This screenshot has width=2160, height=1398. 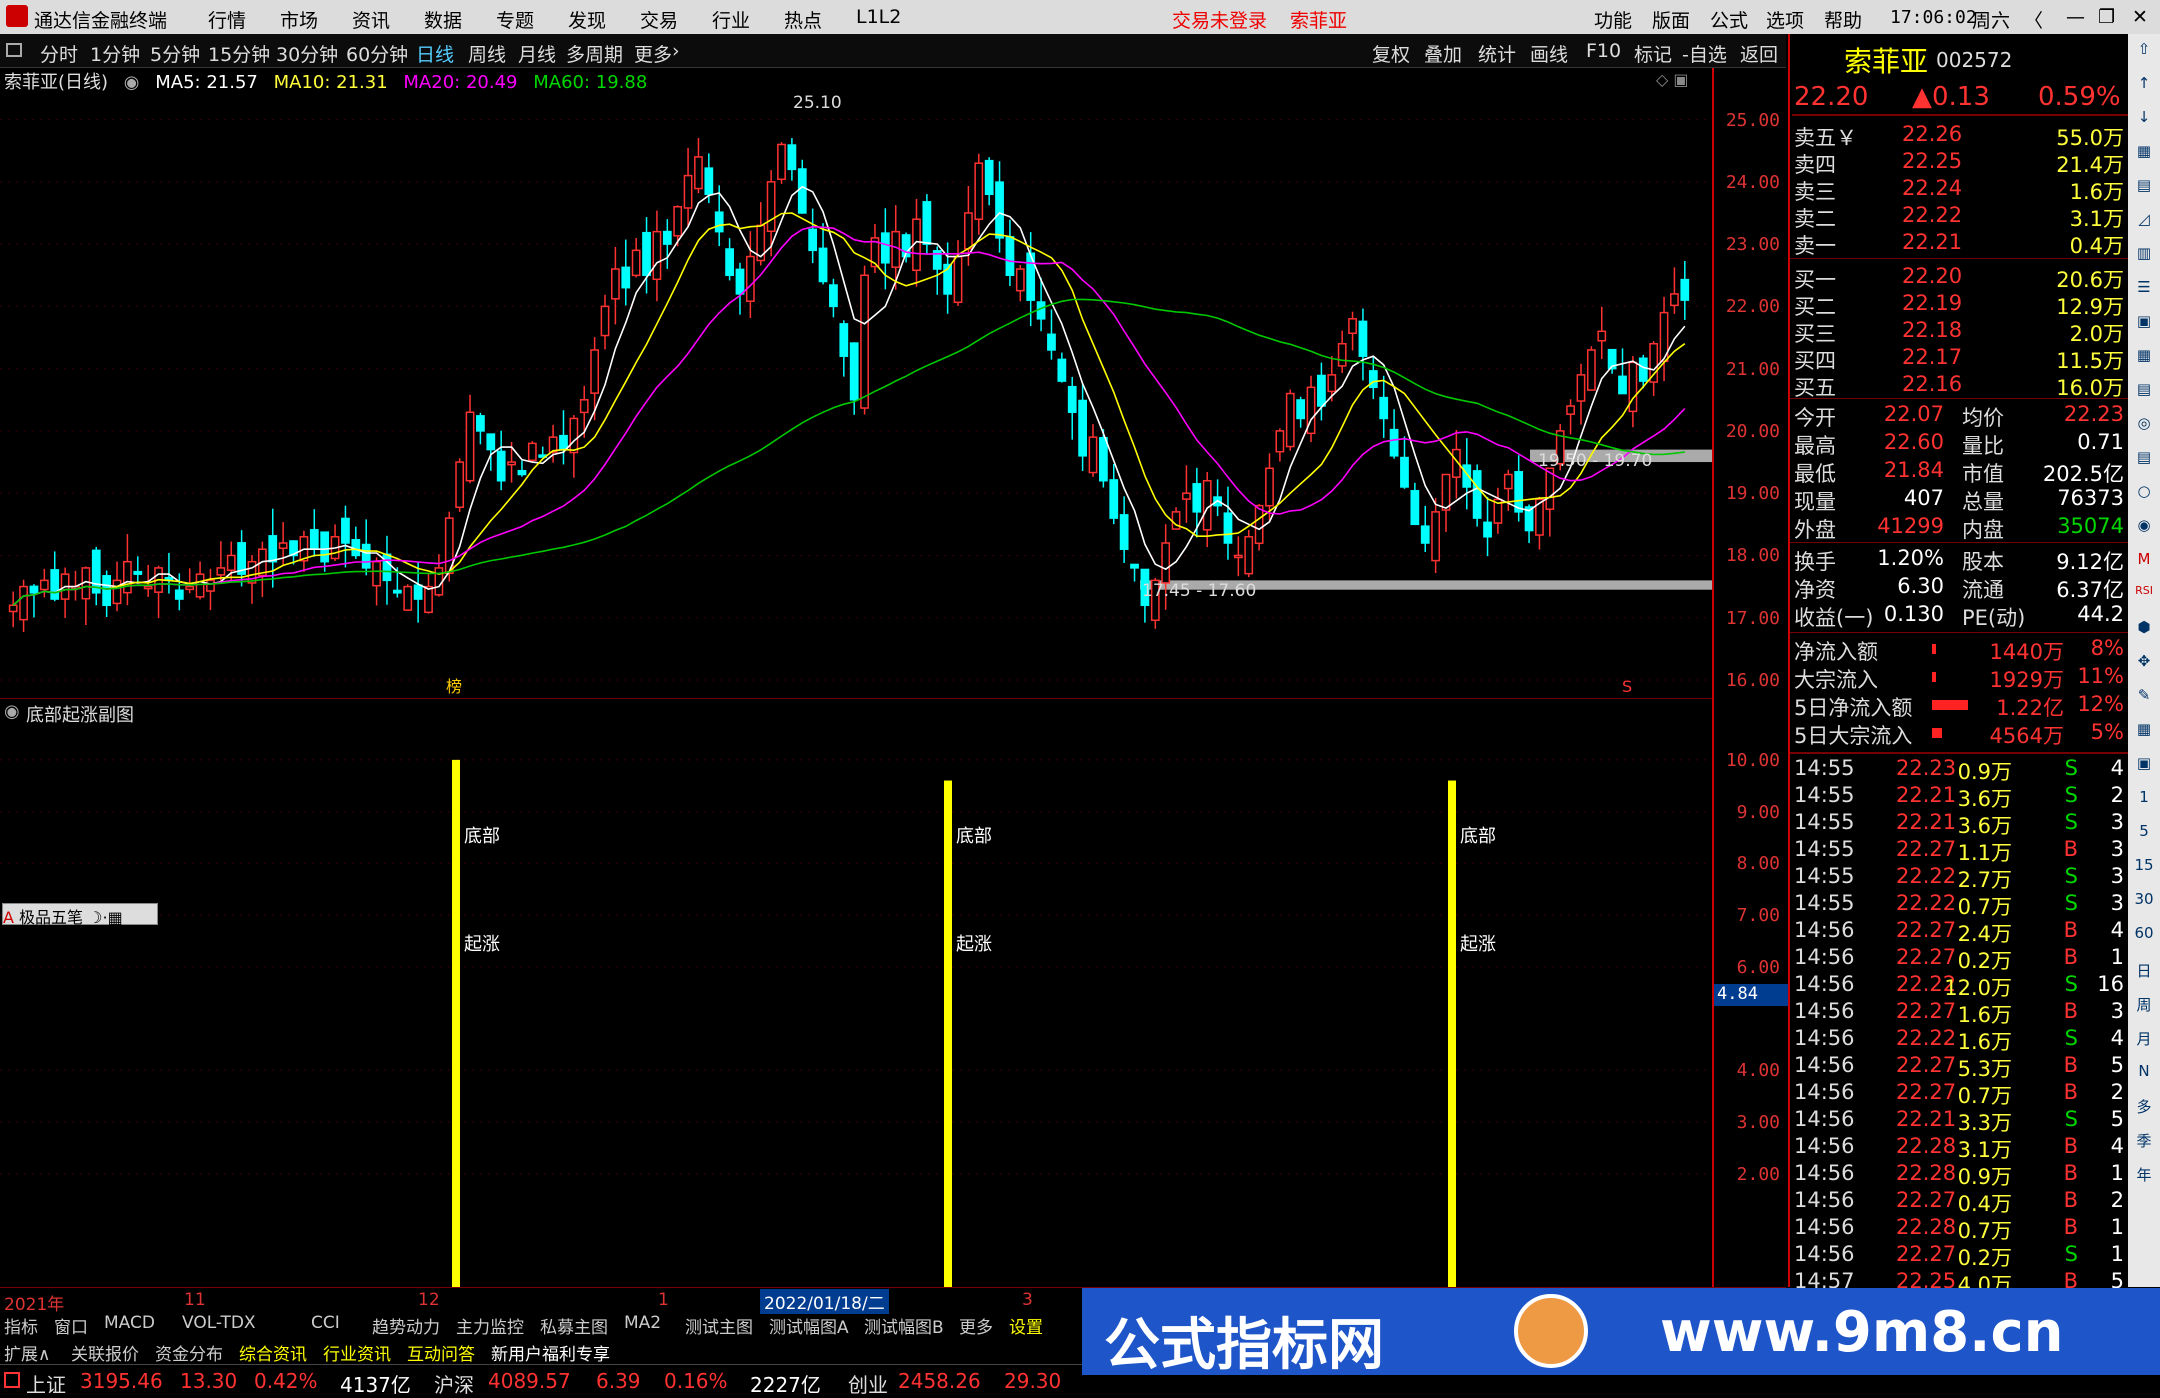 I want to click on period-30-icon: 30, so click(x=2144, y=902).